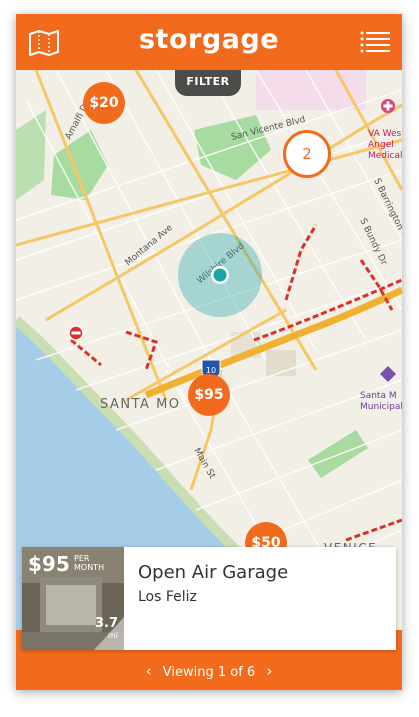 This screenshot has height=717, width=419. Describe the element at coordinates (388, 106) in the screenshot. I see `hospital-icon` at that location.